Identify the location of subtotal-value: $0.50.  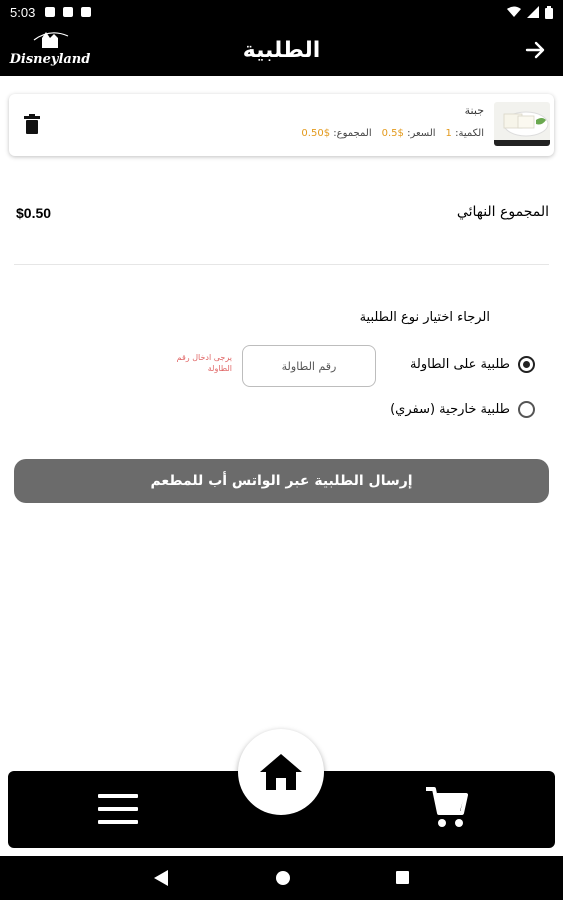
(316, 133).